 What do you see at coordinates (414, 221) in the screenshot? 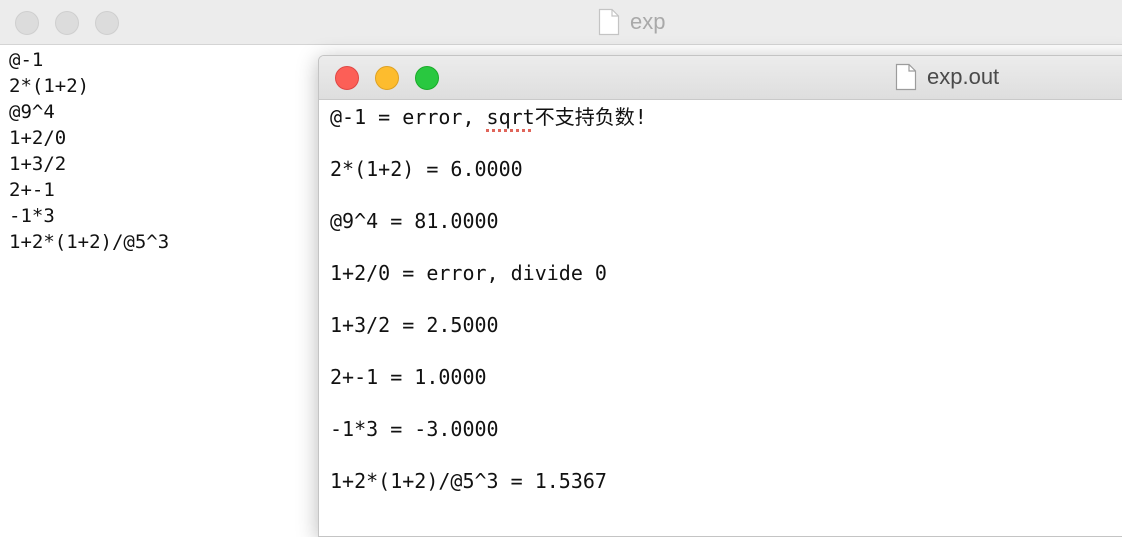
I see `text-line: @9^4 = 81.0000` at bounding box center [414, 221].